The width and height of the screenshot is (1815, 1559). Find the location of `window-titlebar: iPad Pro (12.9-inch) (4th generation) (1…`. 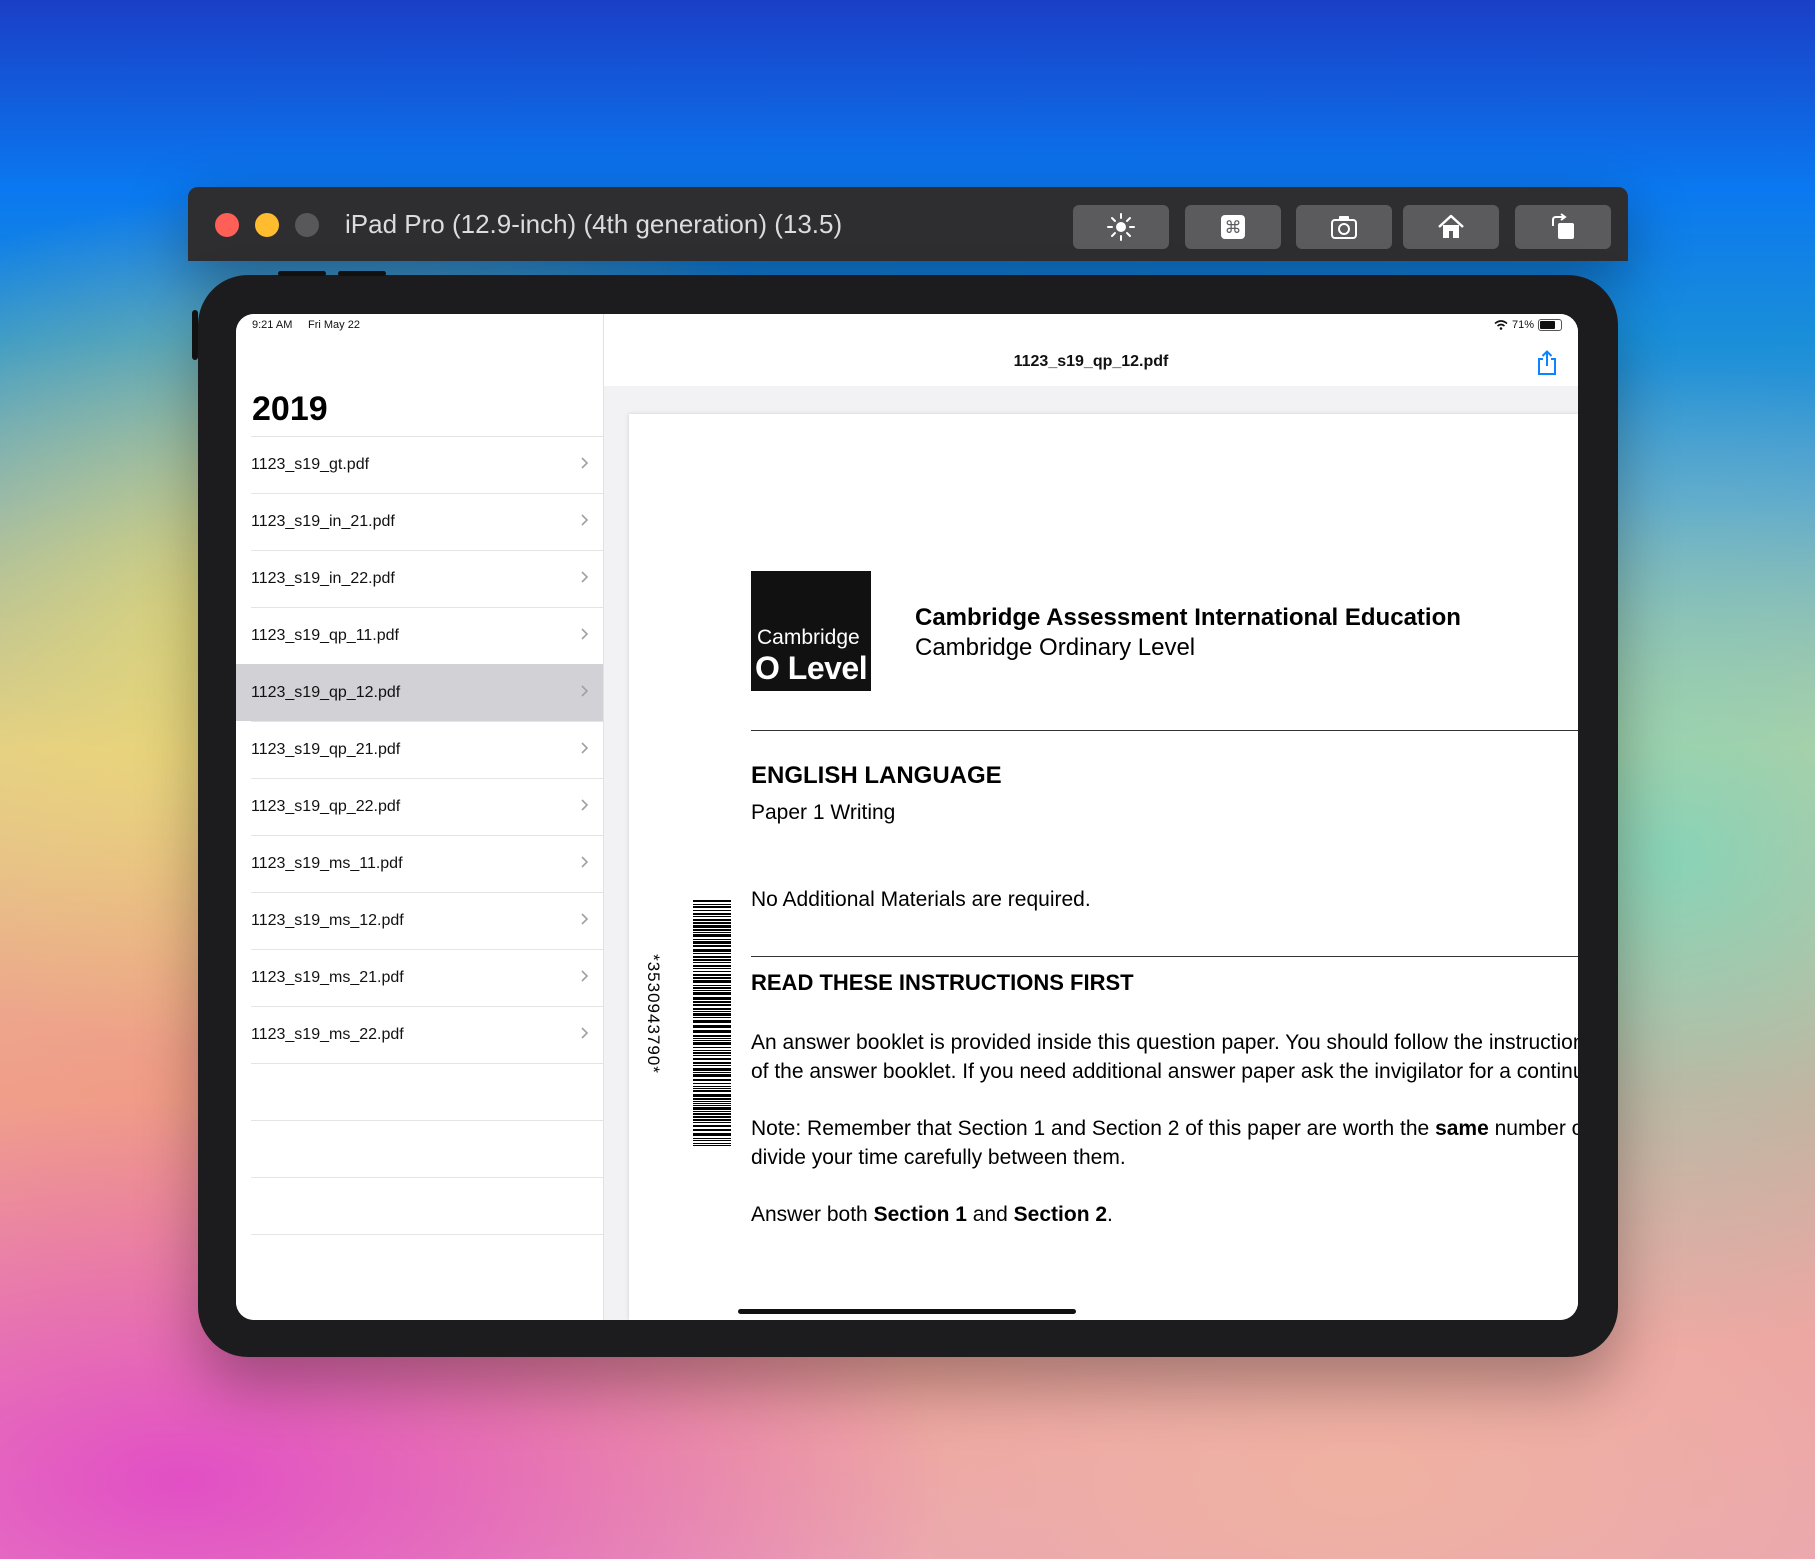

window-titlebar: iPad Pro (12.9-inch) (4th generation) (1… is located at coordinates (908, 224).